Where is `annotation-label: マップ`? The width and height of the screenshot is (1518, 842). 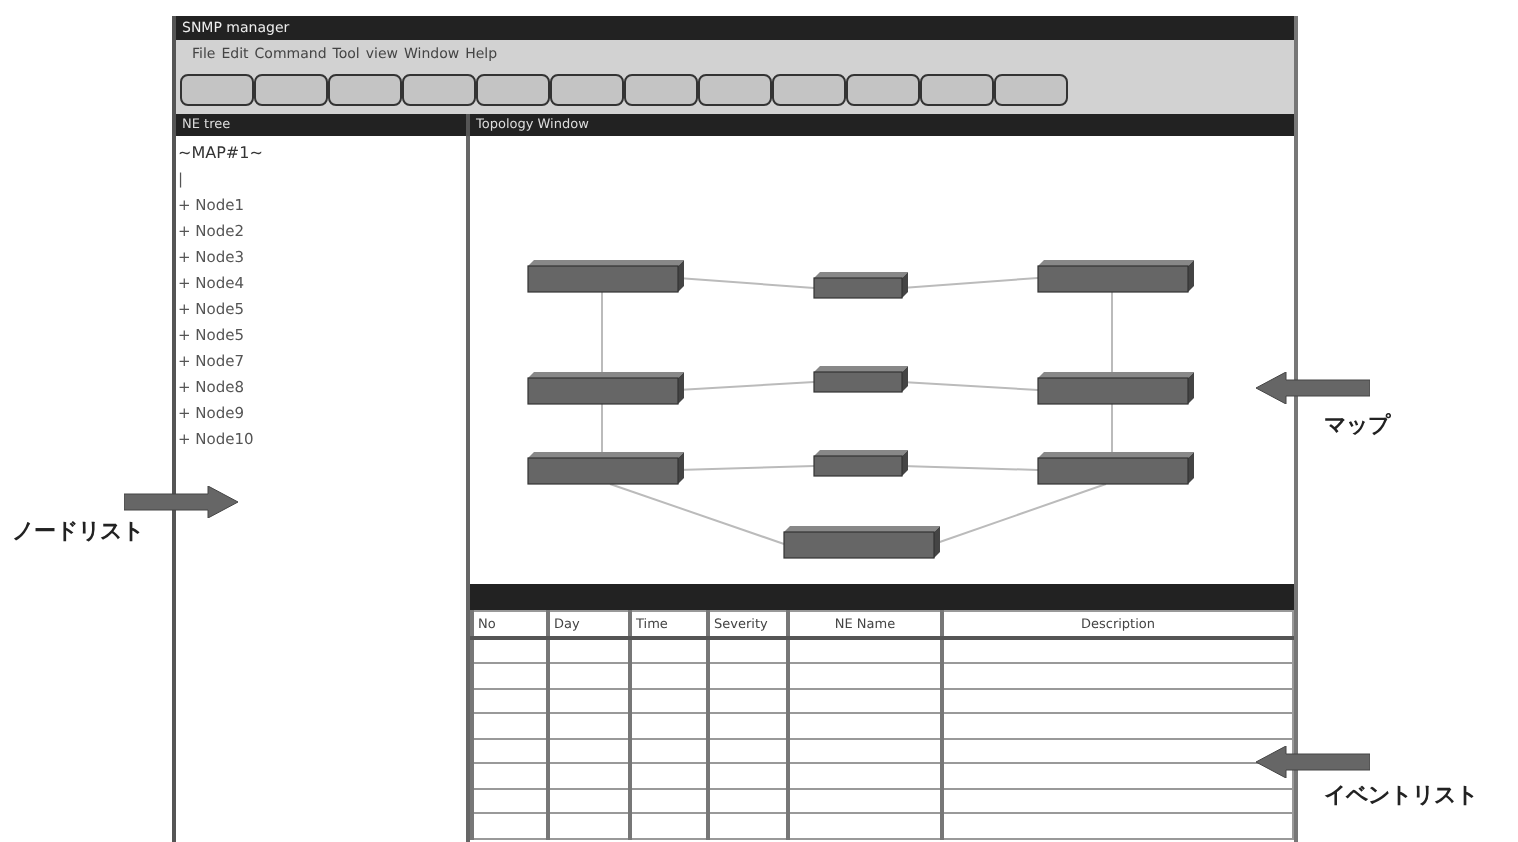 annotation-label: マップ is located at coordinates (1357, 425).